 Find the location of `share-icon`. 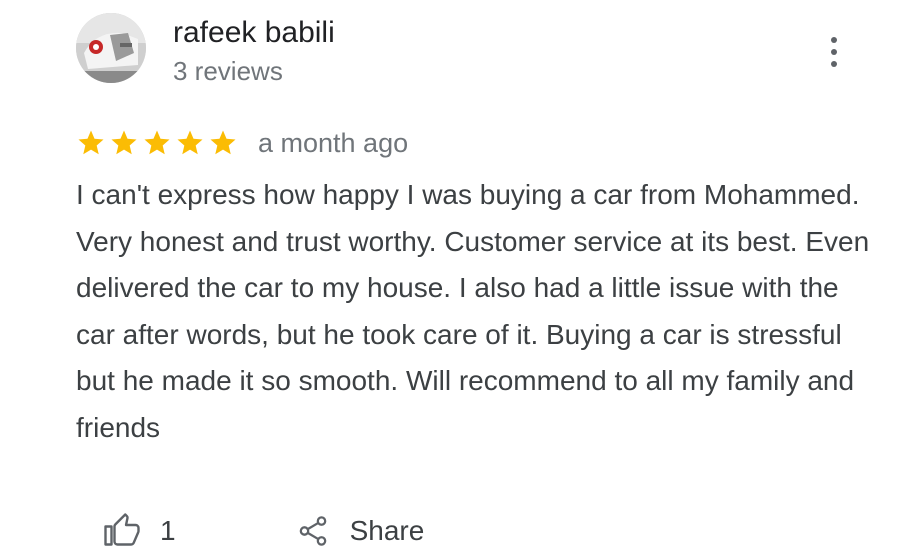

share-icon is located at coordinates (312, 531).